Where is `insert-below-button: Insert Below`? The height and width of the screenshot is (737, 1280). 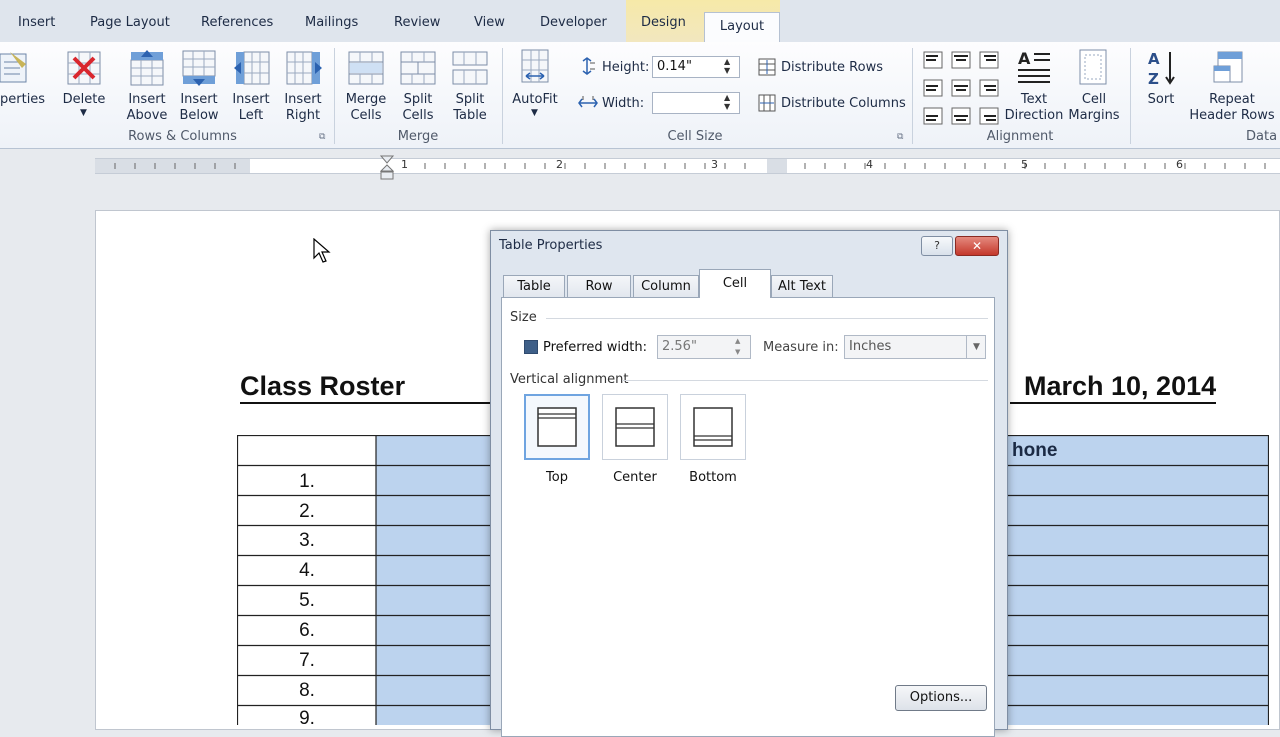 insert-below-button: Insert Below is located at coordinates (199, 108).